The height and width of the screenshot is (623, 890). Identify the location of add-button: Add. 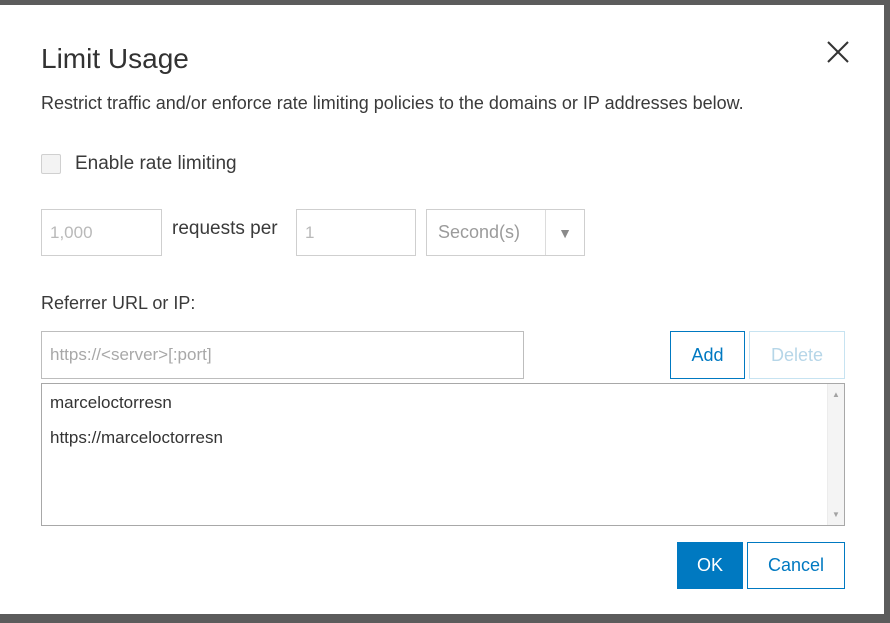
(707, 355).